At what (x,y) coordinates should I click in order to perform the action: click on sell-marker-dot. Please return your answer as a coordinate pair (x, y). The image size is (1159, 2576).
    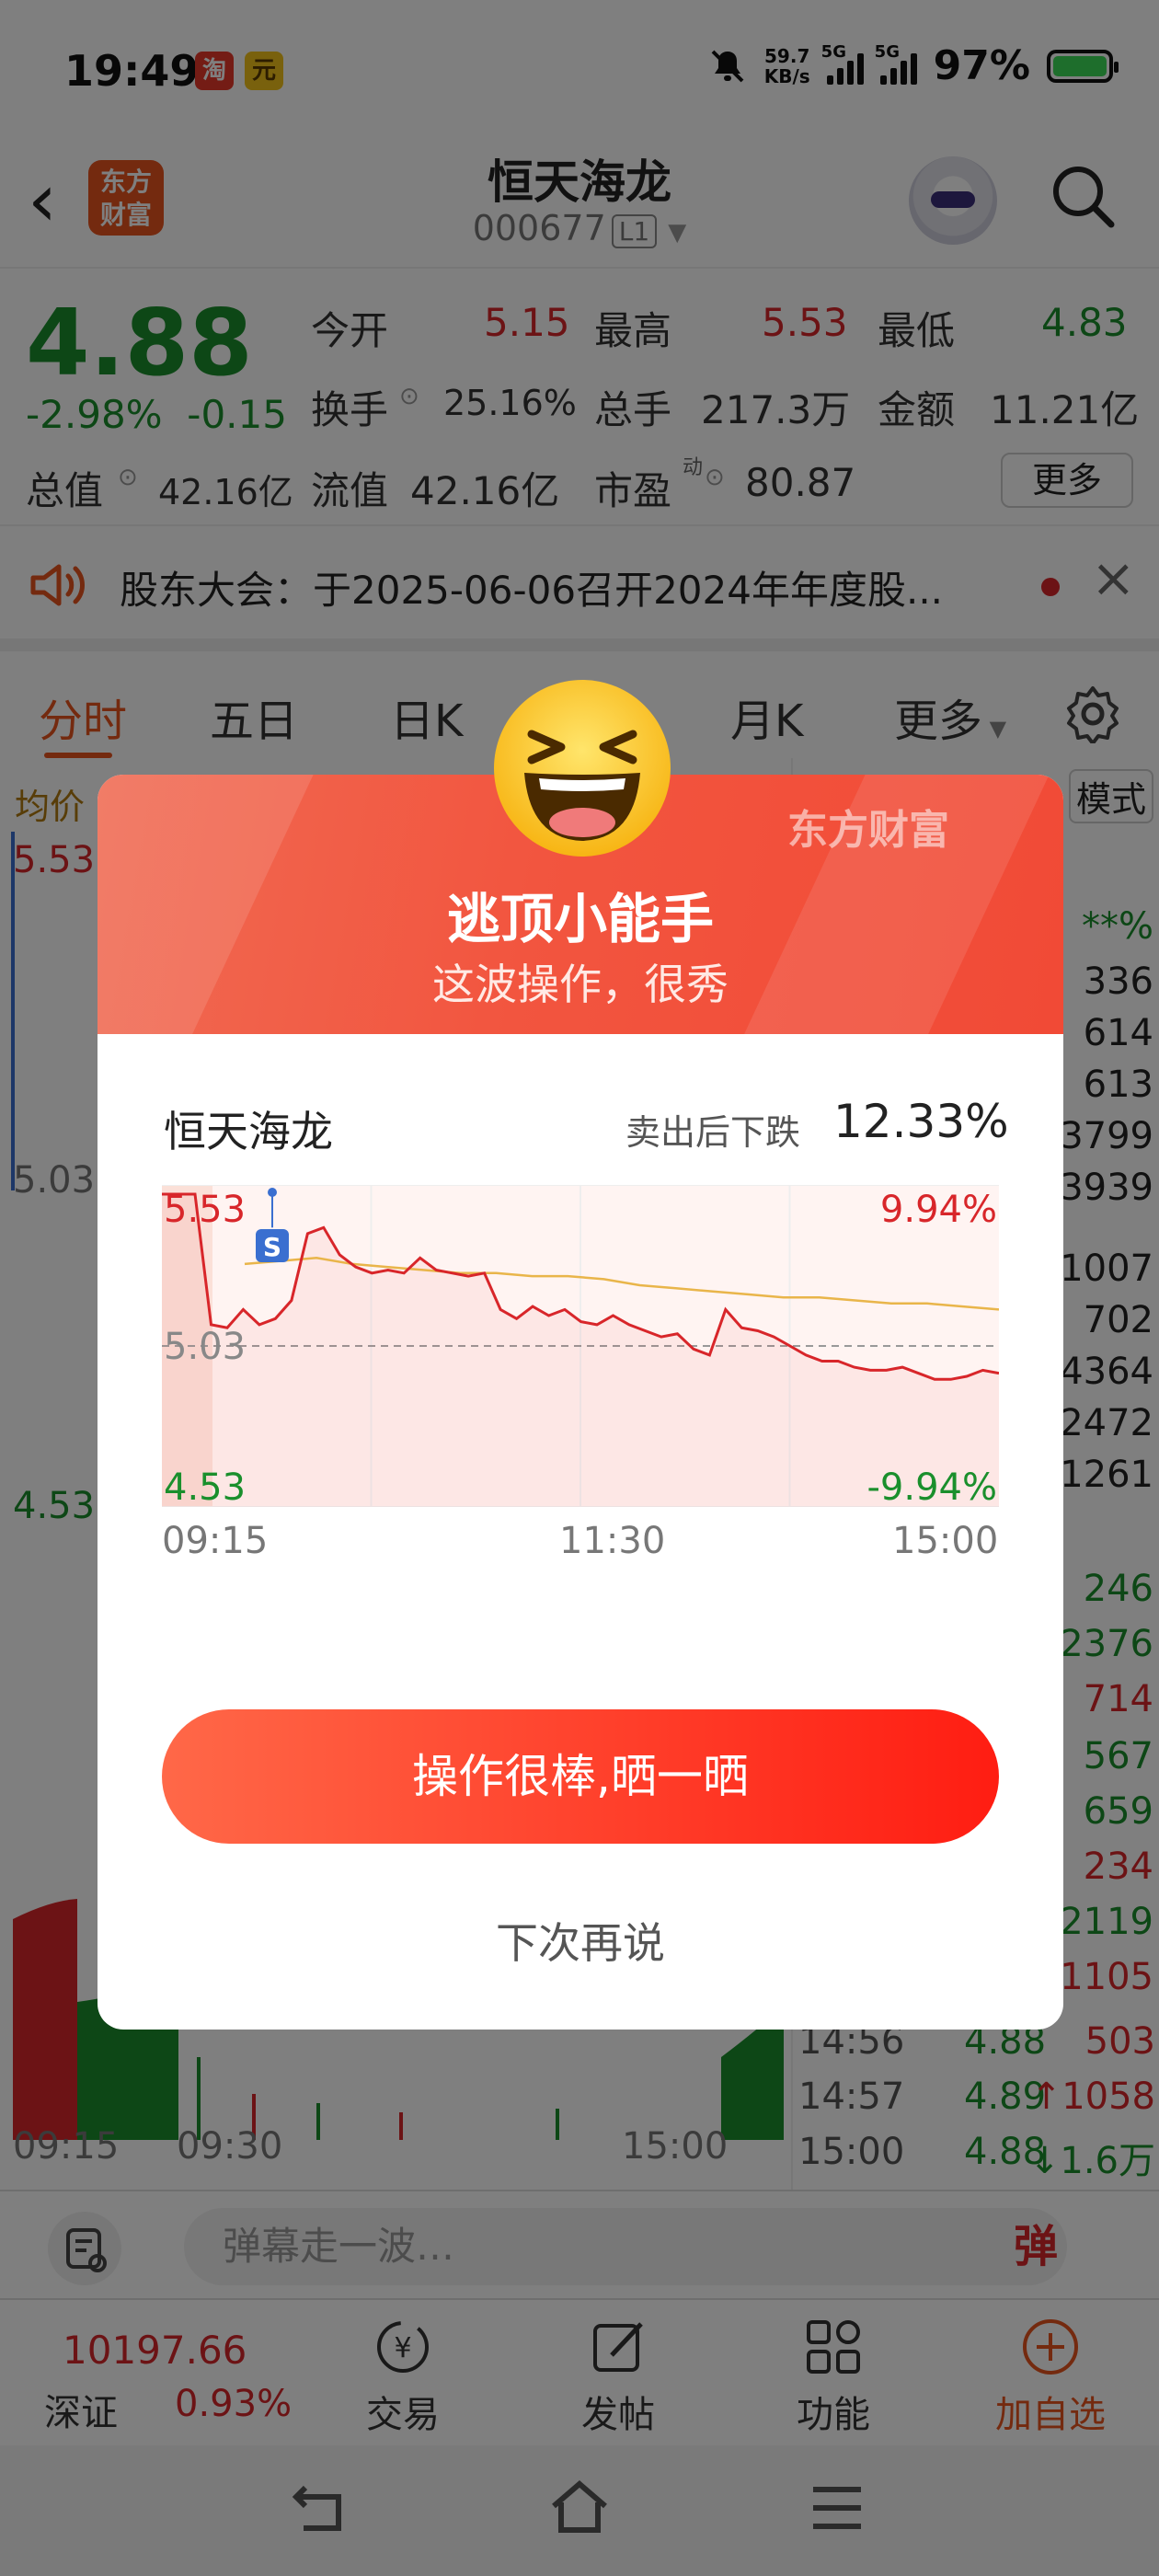
    Looking at the image, I should click on (272, 1192).